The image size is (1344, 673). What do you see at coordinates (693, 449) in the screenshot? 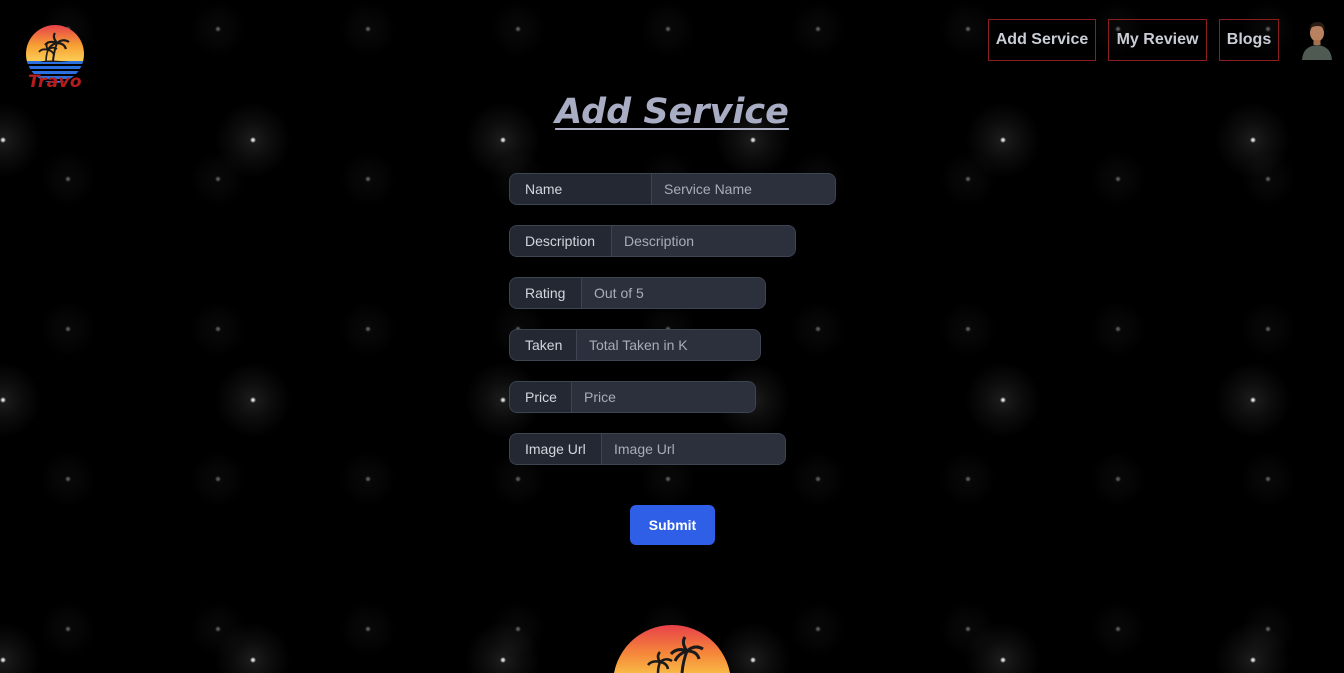
I see `image-url-input` at bounding box center [693, 449].